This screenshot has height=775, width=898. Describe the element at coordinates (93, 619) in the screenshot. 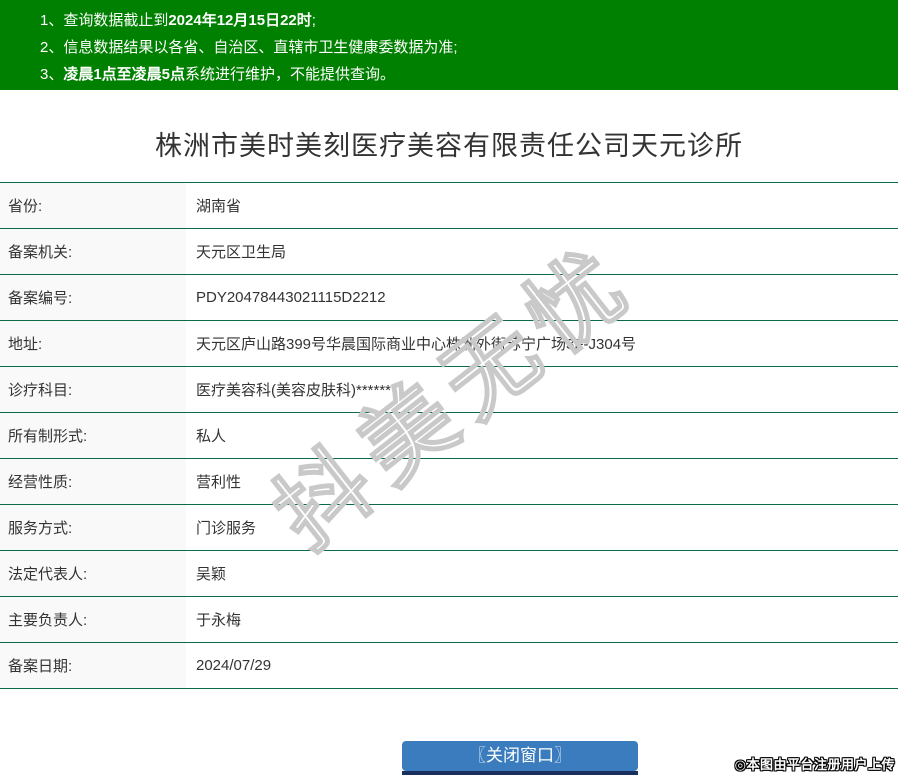

I see `row-label: 主要负责人:` at that location.